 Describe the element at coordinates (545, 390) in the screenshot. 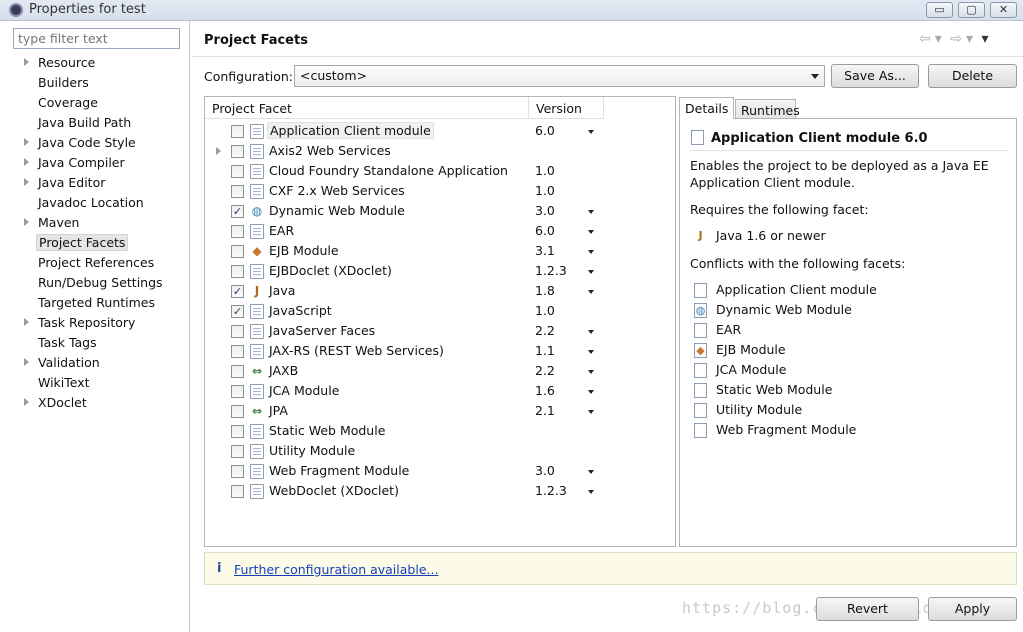

I see `facet-version: 1.6` at that location.